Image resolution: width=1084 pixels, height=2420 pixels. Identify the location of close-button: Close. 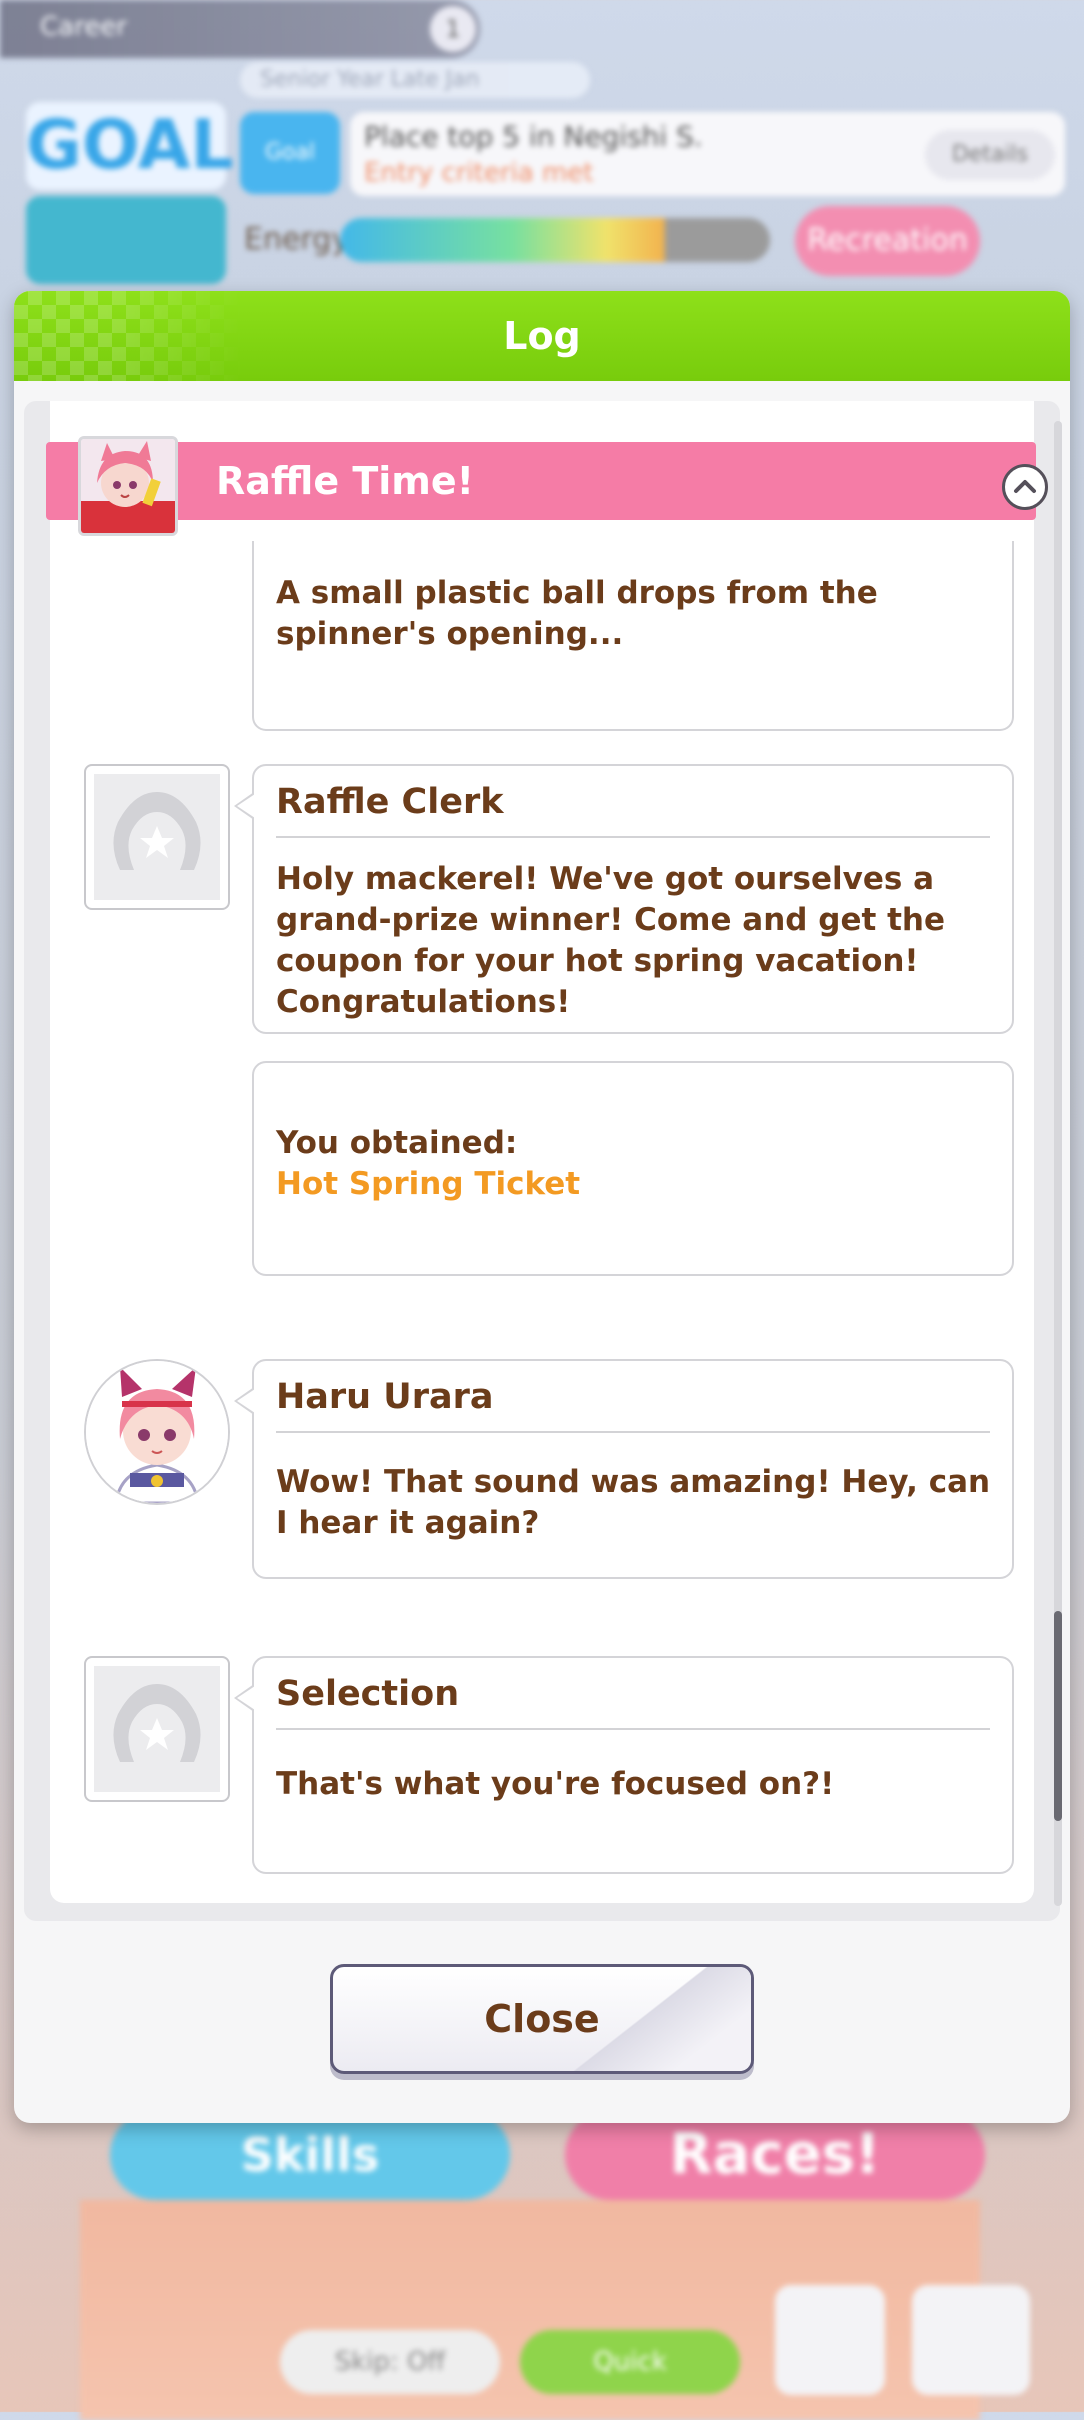
(542, 2019).